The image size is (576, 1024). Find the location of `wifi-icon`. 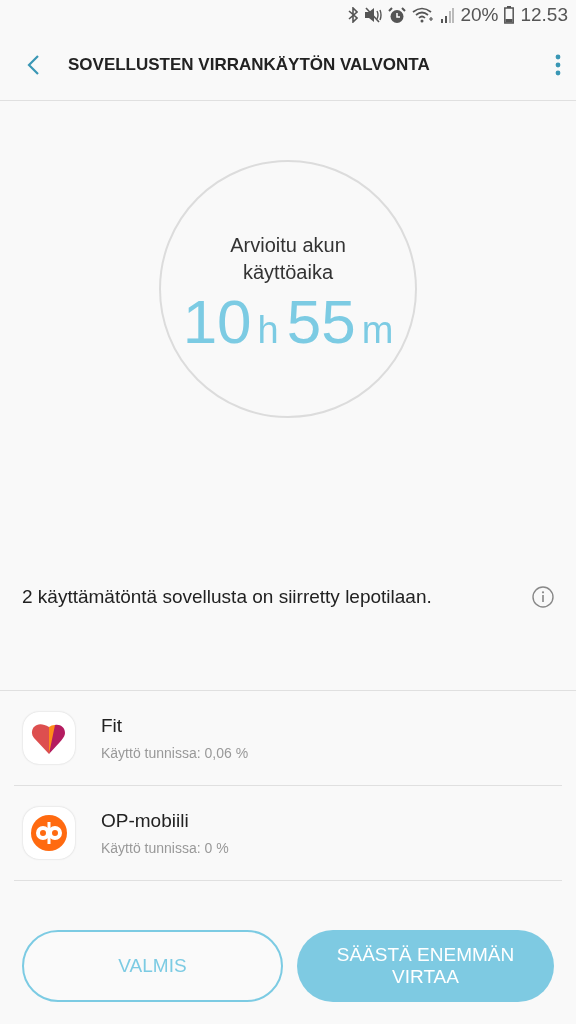

wifi-icon is located at coordinates (423, 15).